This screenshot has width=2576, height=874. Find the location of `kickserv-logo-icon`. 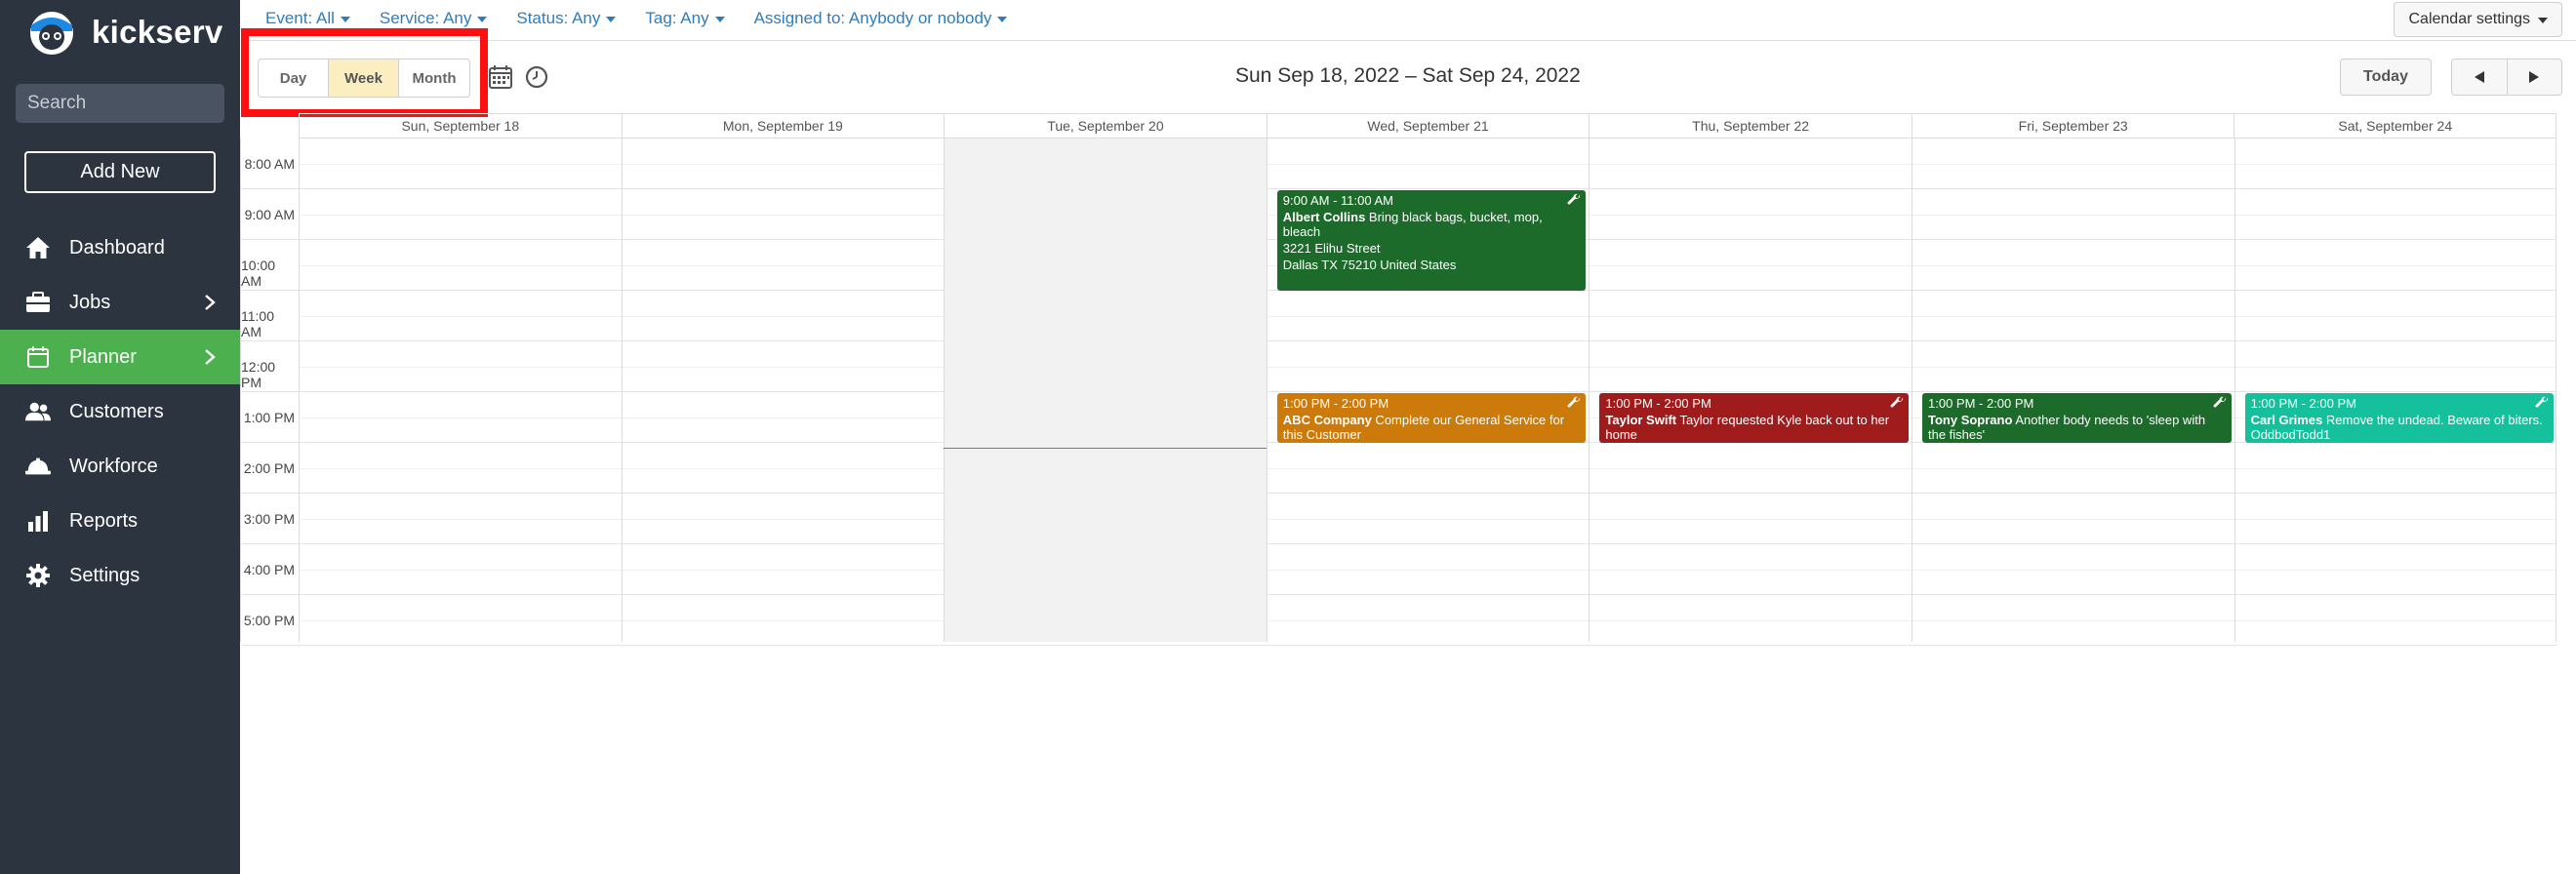

kickserv-logo-icon is located at coordinates (51, 33).